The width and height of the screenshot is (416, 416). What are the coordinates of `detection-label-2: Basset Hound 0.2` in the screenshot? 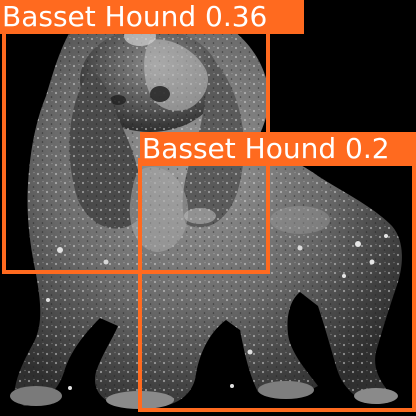 It's located at (278, 149).